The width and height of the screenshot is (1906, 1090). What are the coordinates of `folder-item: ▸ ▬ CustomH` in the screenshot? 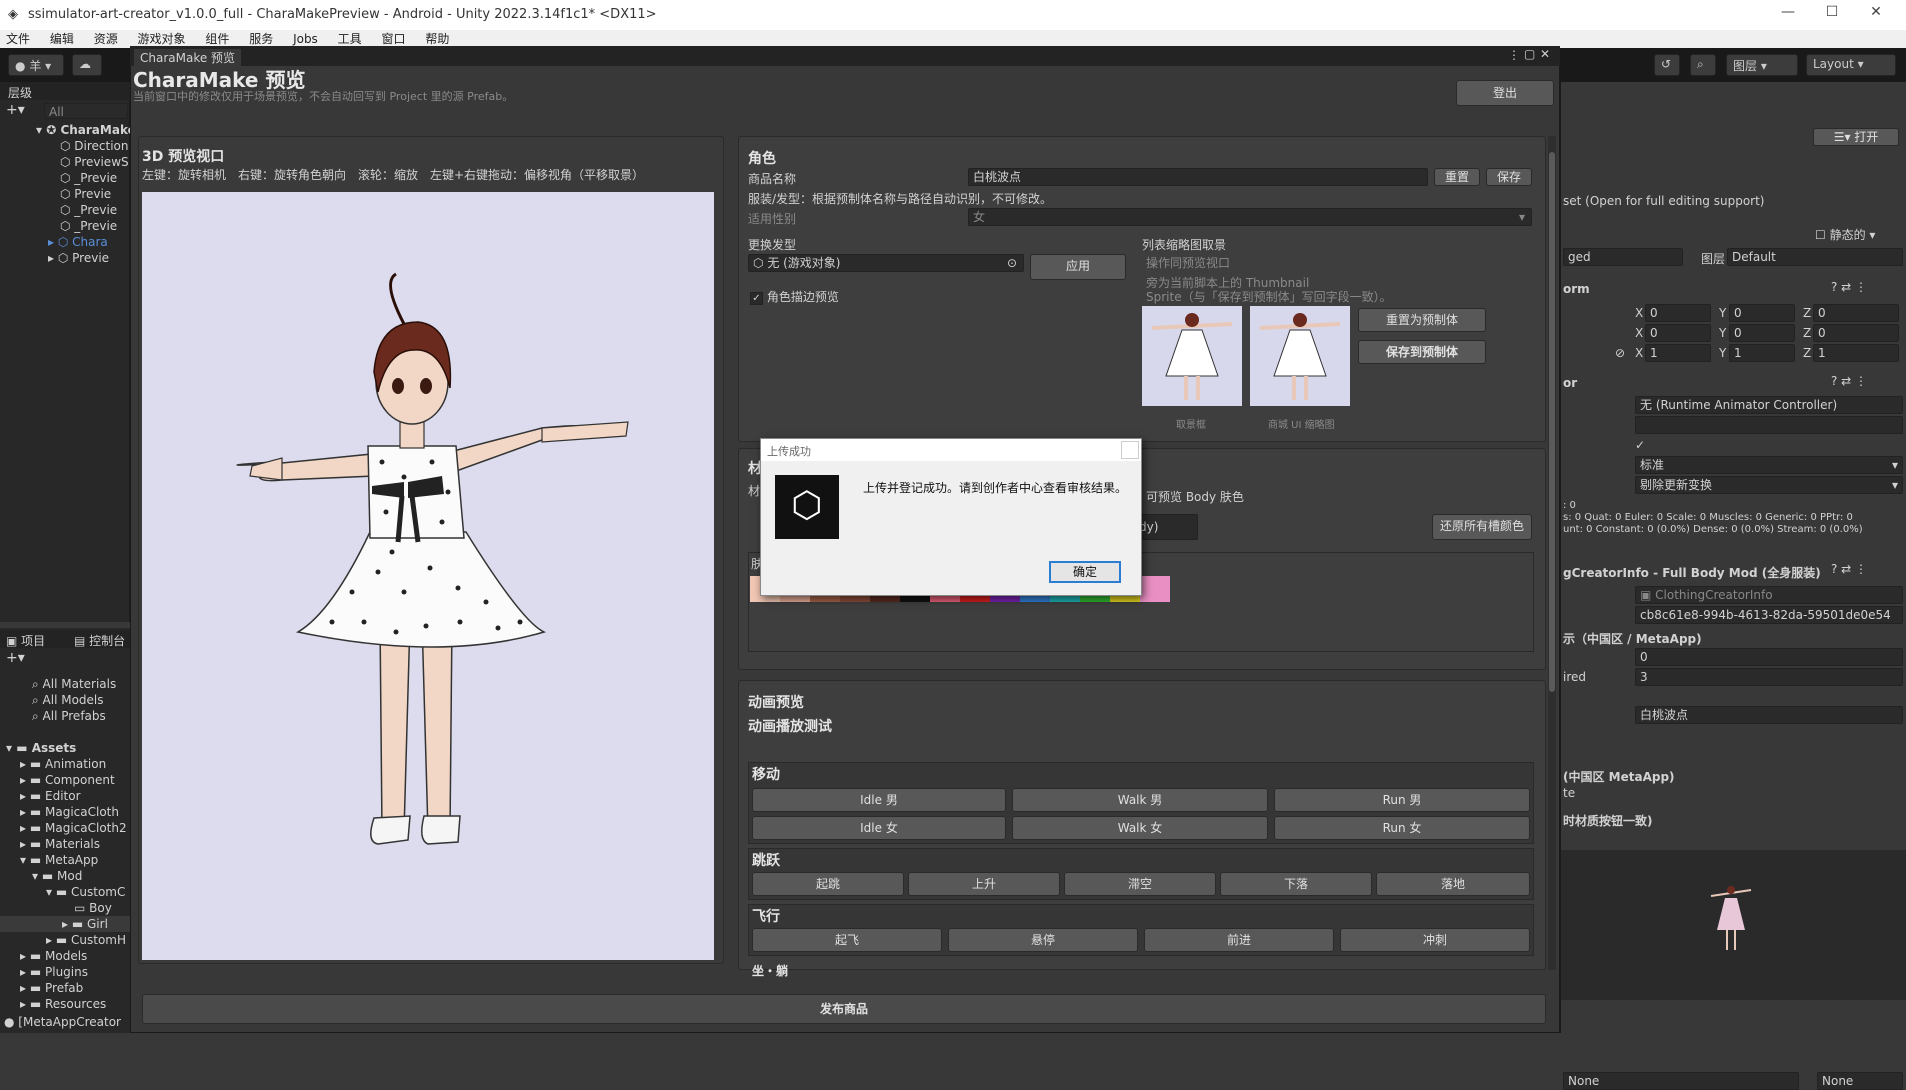 It's located at (86, 940).